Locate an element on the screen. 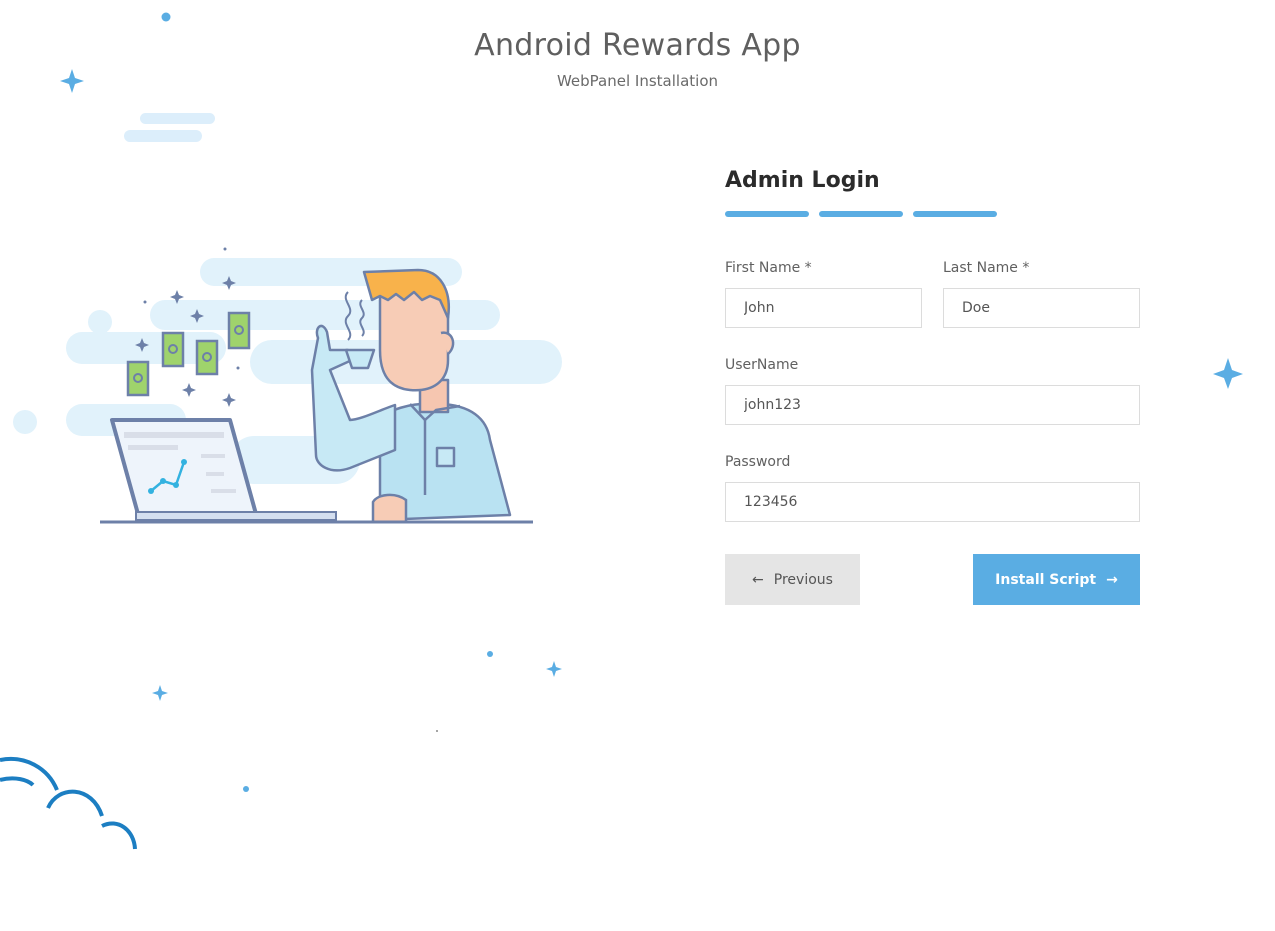  step-progress is located at coordinates (932, 214).